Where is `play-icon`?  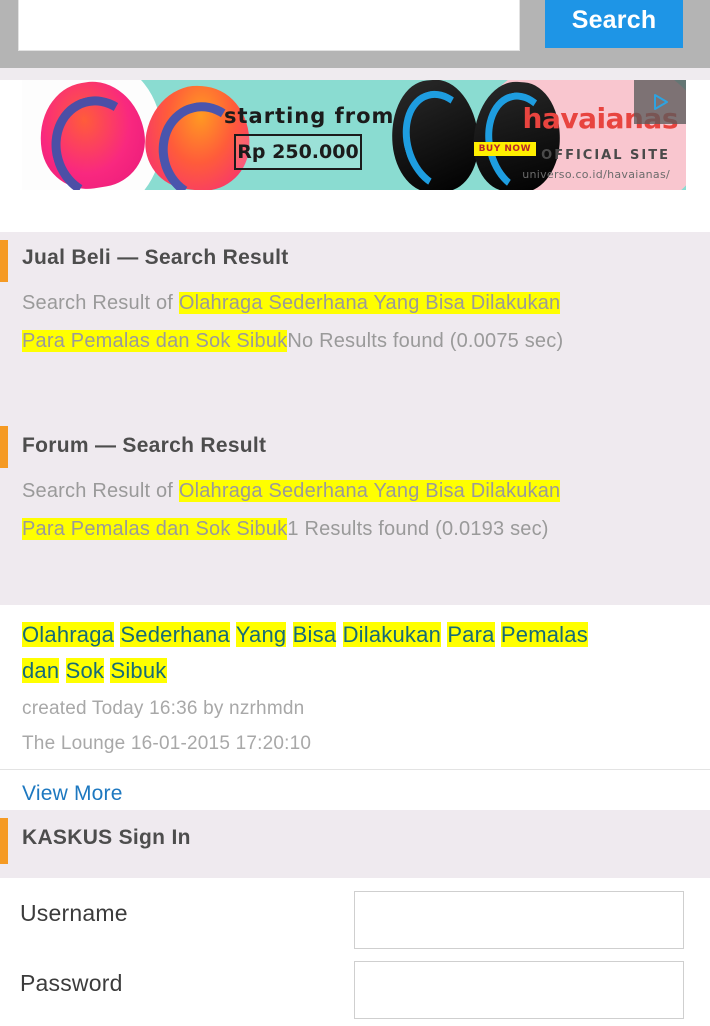 play-icon is located at coordinates (660, 102).